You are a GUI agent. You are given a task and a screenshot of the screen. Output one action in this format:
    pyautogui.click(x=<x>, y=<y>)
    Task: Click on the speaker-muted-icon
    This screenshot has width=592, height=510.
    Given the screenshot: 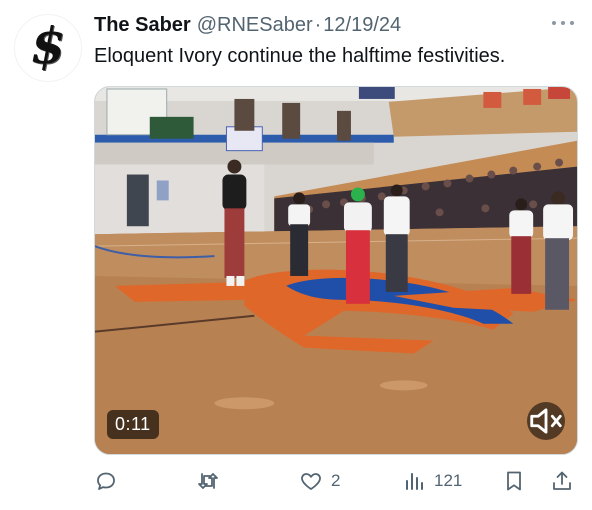 What is the action you would take?
    pyautogui.click(x=546, y=421)
    